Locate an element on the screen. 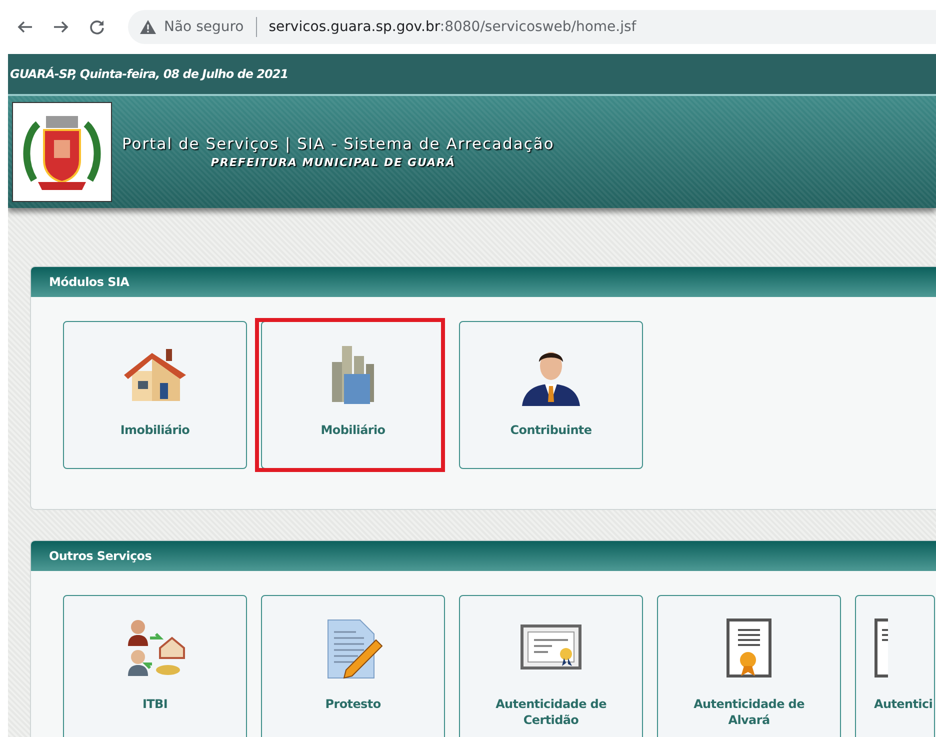 The image size is (936, 737). tile-label: Imobiliário is located at coordinates (155, 430).